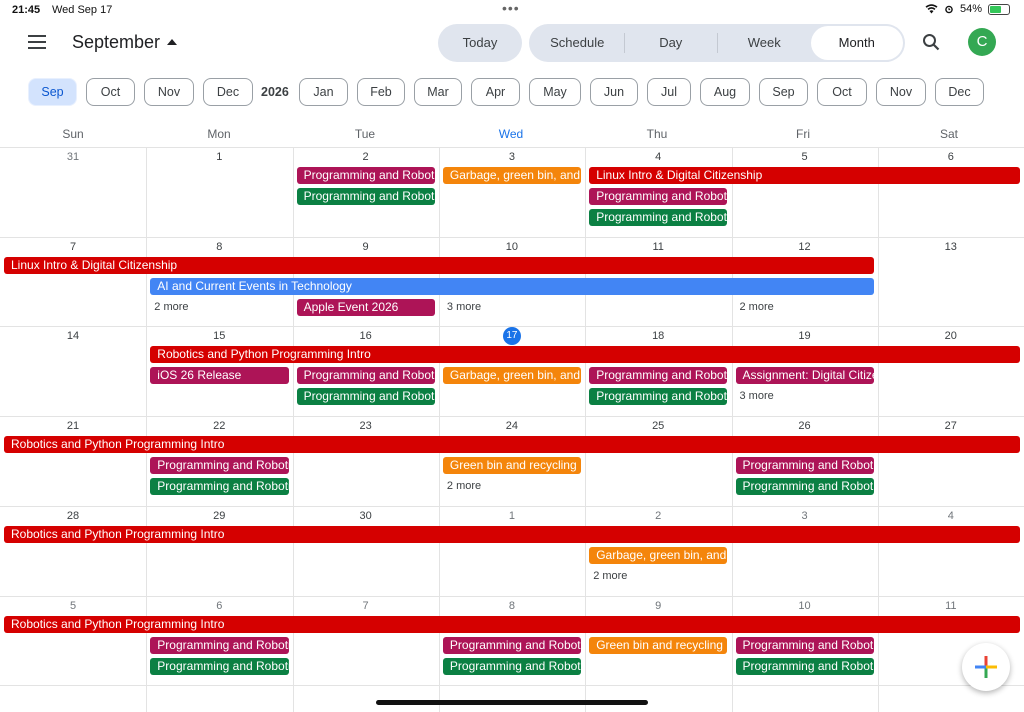 The height and width of the screenshot is (712, 1024). Describe the element at coordinates (555, 92) in the screenshot. I see `month-pill: May` at that location.